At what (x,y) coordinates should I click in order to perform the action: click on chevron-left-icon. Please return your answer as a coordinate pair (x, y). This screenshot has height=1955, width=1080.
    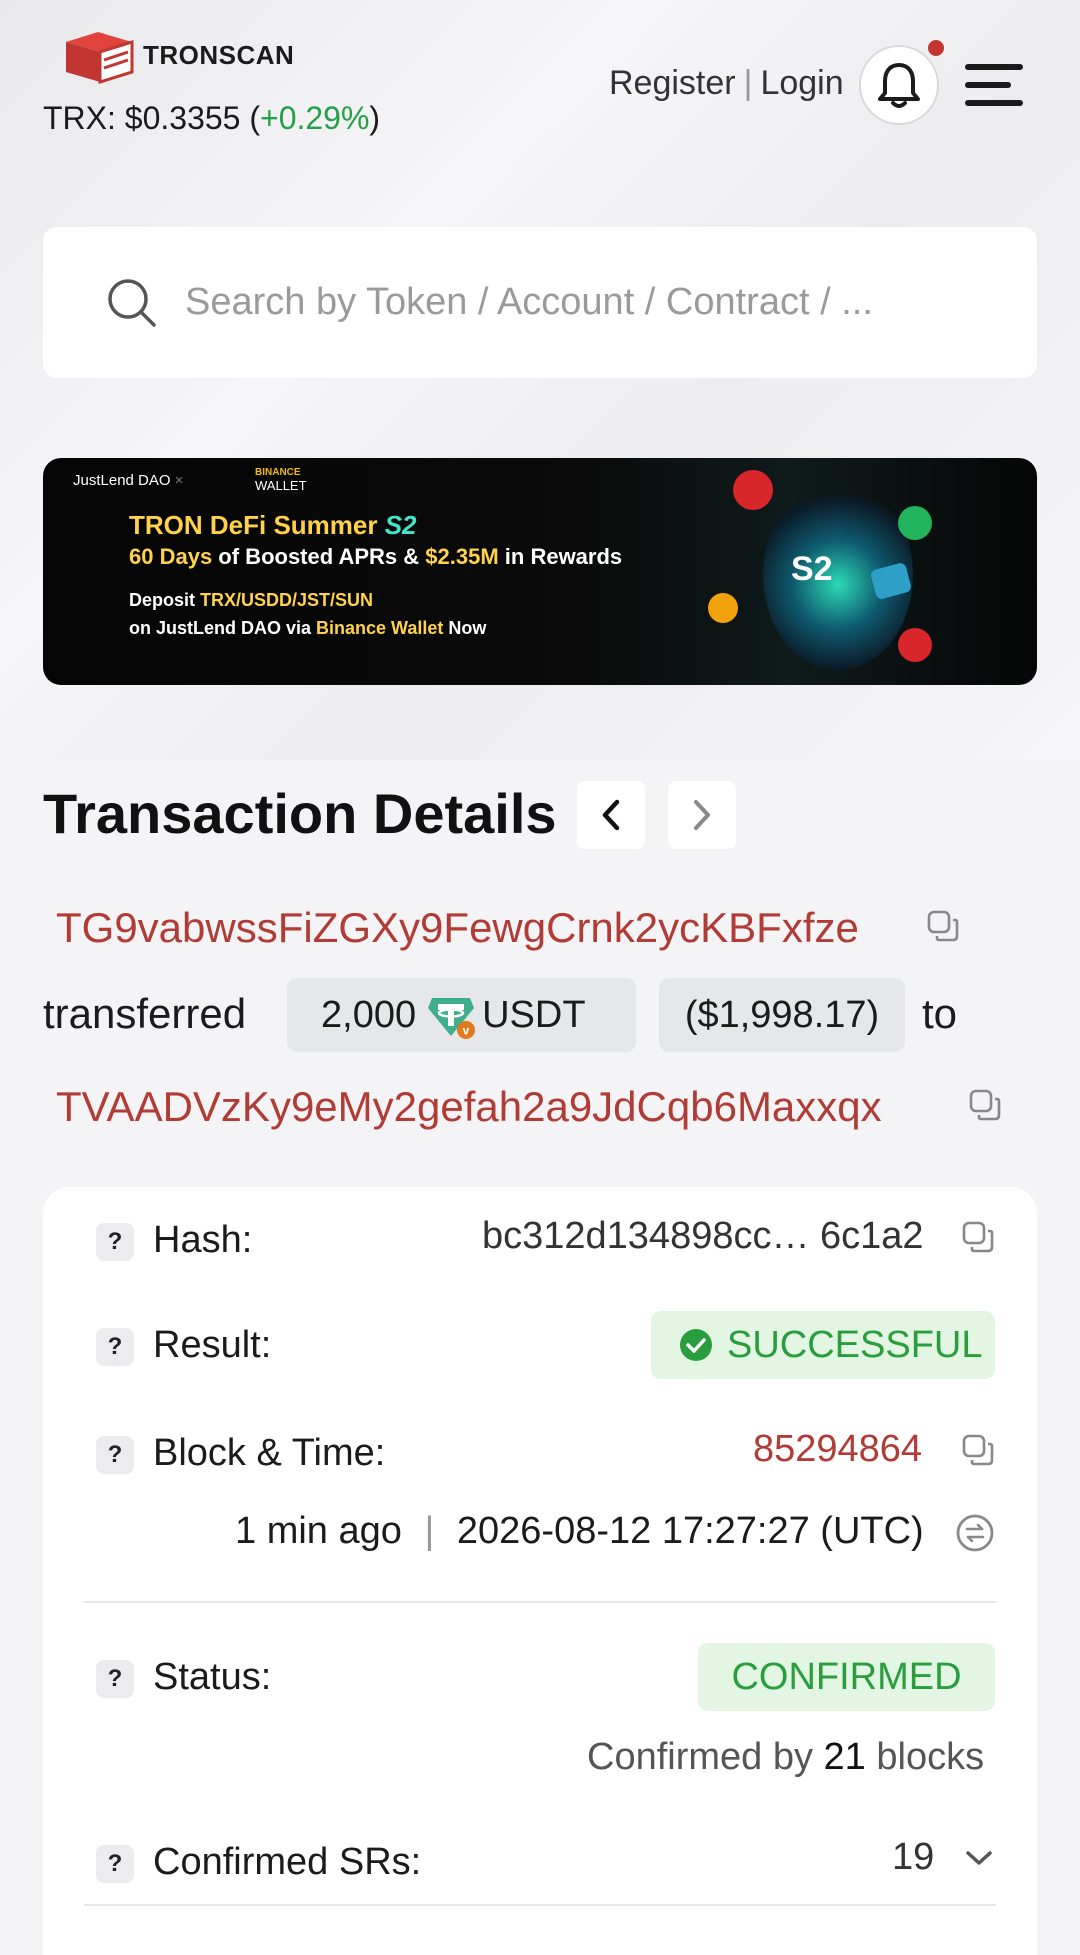
    Looking at the image, I should click on (611, 815).